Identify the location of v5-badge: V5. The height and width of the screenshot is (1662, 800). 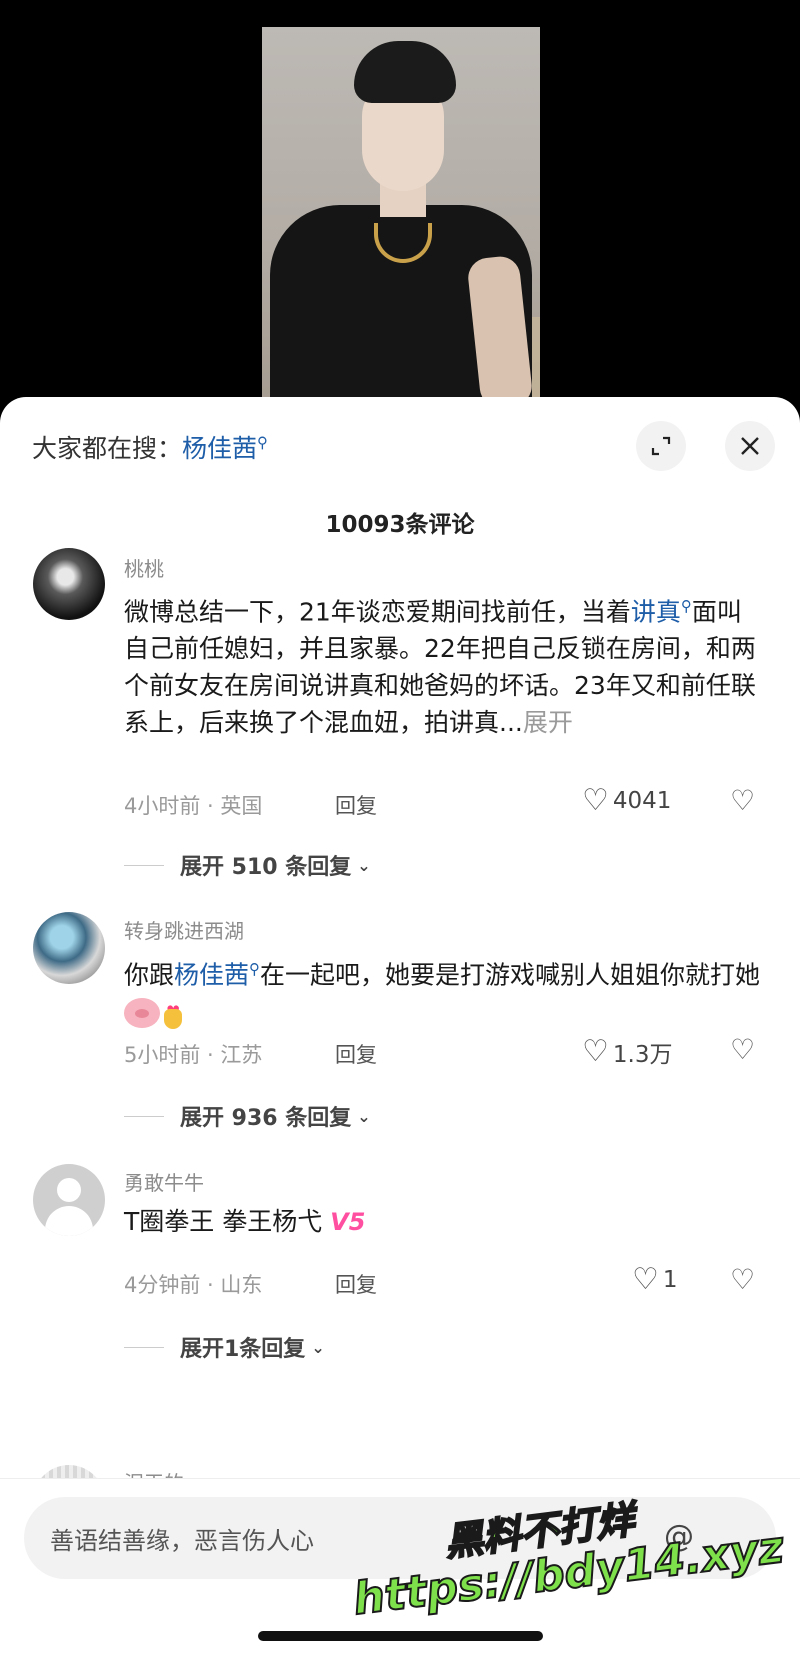
(348, 1222).